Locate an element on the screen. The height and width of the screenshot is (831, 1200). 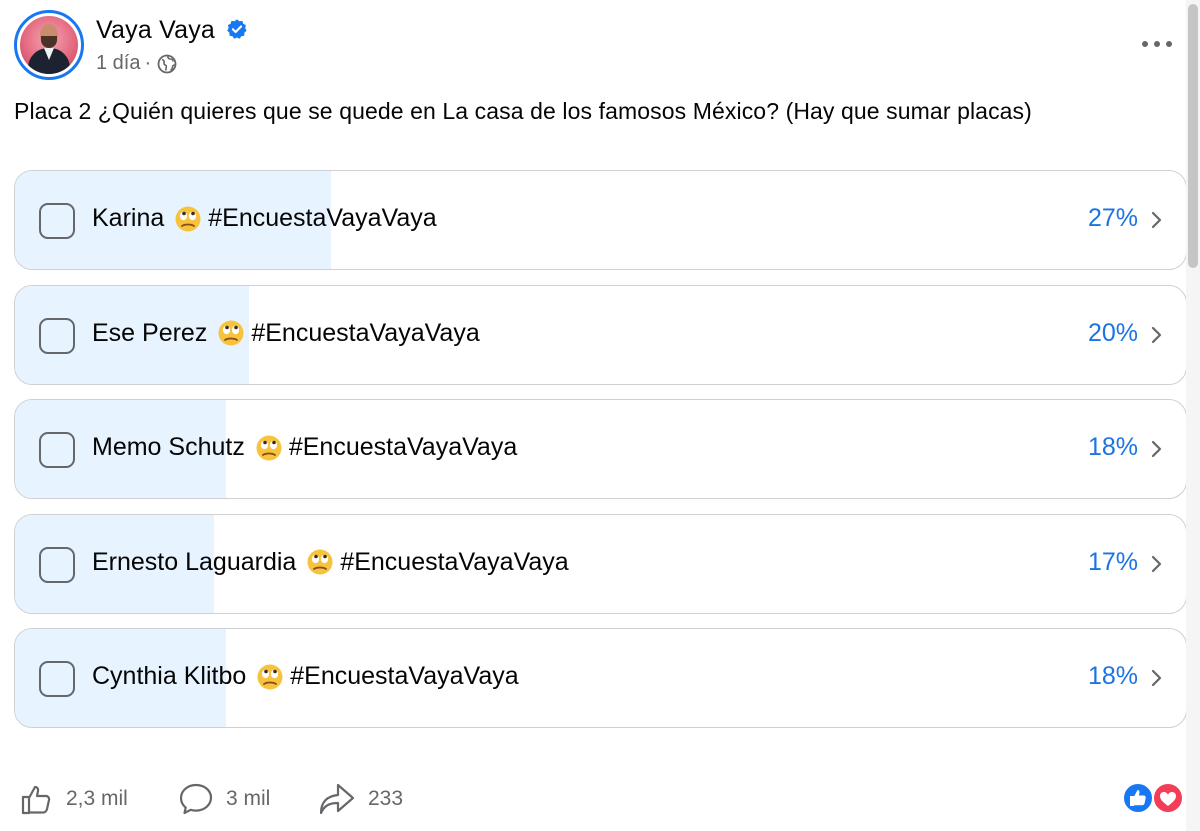
poll-option: Cynthia Klitbo #EncuestaVayaVaya 18% is located at coordinates (600, 678).